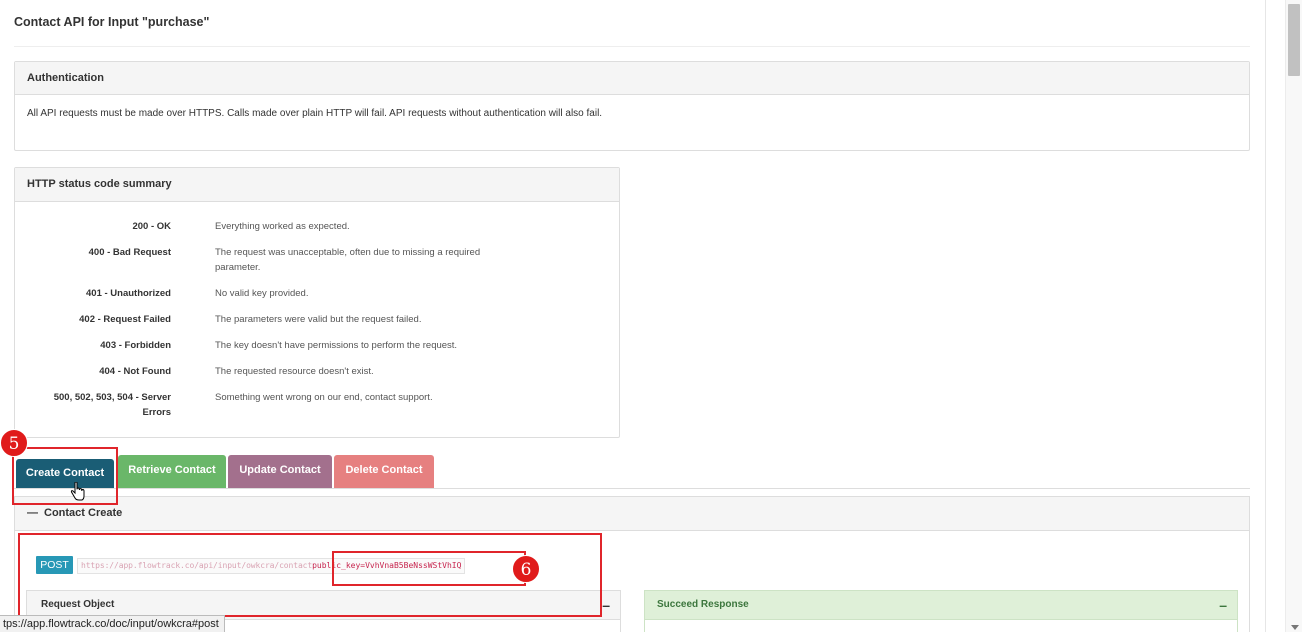  I want to click on status-code: 401 - Unauthorized, so click(128, 293).